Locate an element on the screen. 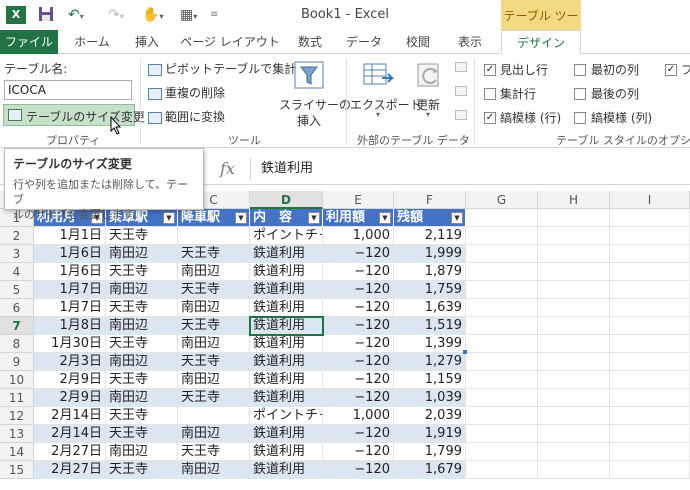  table-cell: 1,999 is located at coordinates (430, 254).